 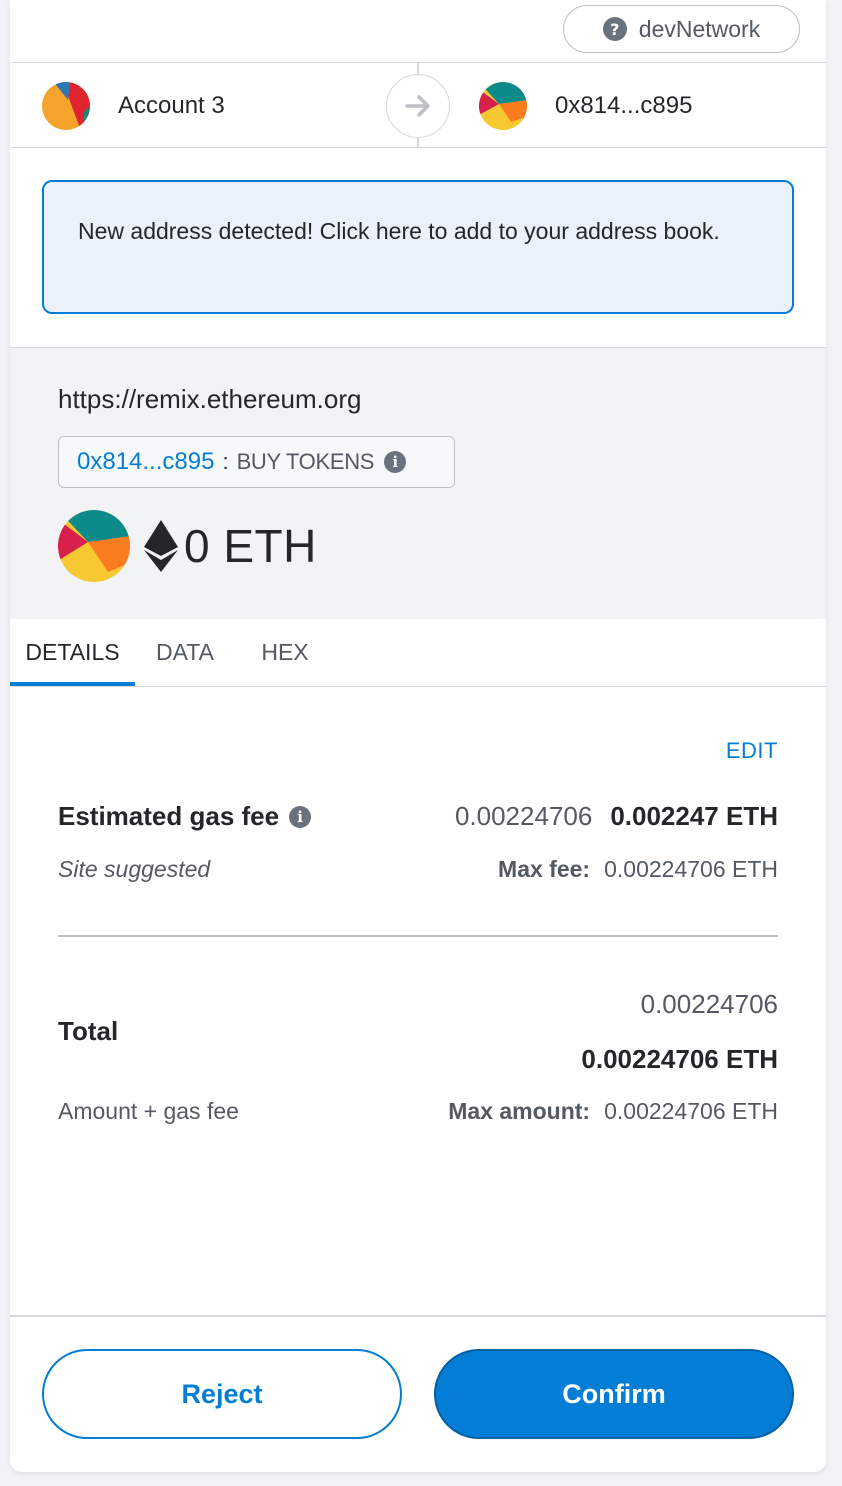 I want to click on estimated-gas-fee-label: Estimated gas fee i, so click(x=185, y=816).